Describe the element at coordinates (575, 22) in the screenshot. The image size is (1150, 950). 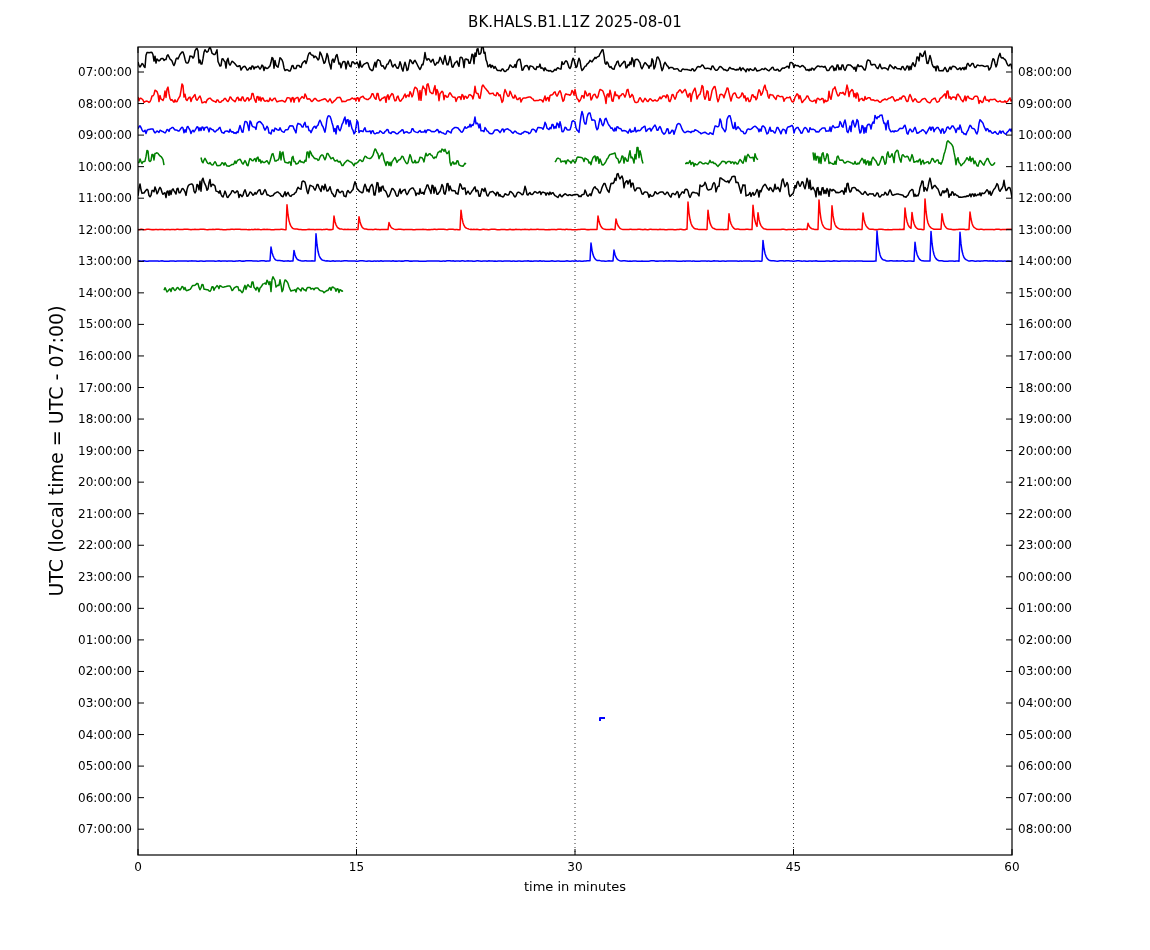
I see `chart-title: BK.HALS.B1.L1Z 2025-08-01` at that location.